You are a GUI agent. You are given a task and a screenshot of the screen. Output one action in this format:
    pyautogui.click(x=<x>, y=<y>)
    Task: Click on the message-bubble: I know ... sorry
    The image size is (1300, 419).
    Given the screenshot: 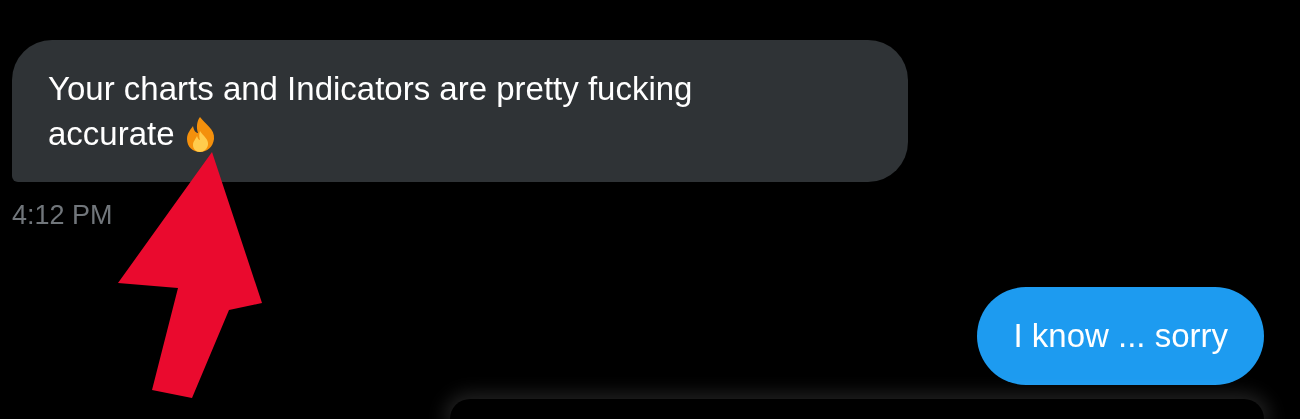 What is the action you would take?
    pyautogui.click(x=1120, y=336)
    